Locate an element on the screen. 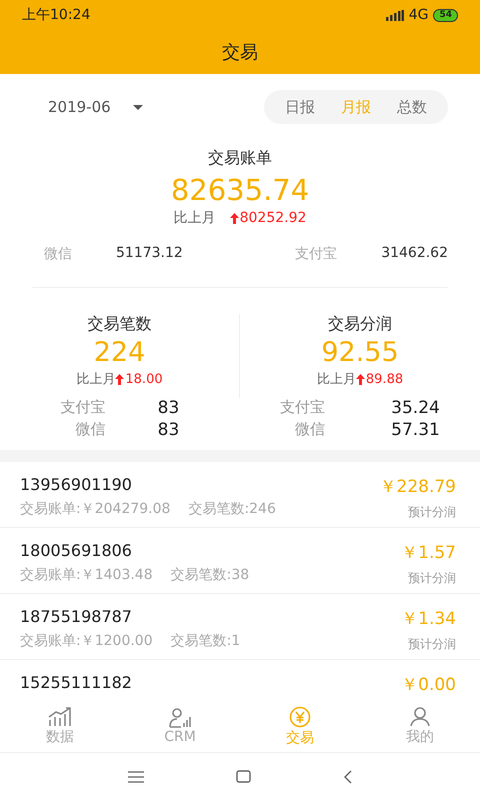 The height and width of the screenshot is (800, 480). bill-amount: 交易账单:￥1403.48 is located at coordinates (86, 575).